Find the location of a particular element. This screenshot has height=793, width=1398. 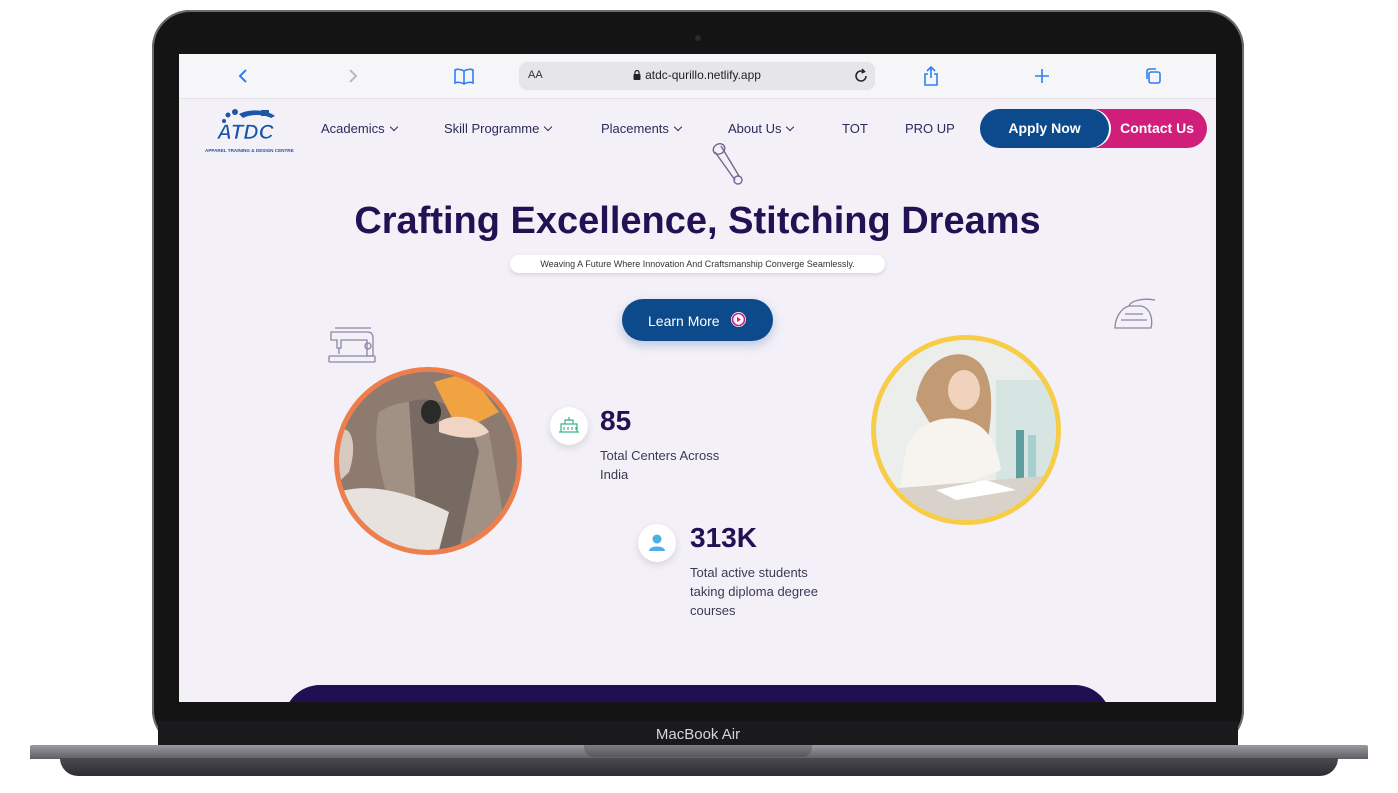

nav-academics-label: Academics is located at coordinates (353, 128).